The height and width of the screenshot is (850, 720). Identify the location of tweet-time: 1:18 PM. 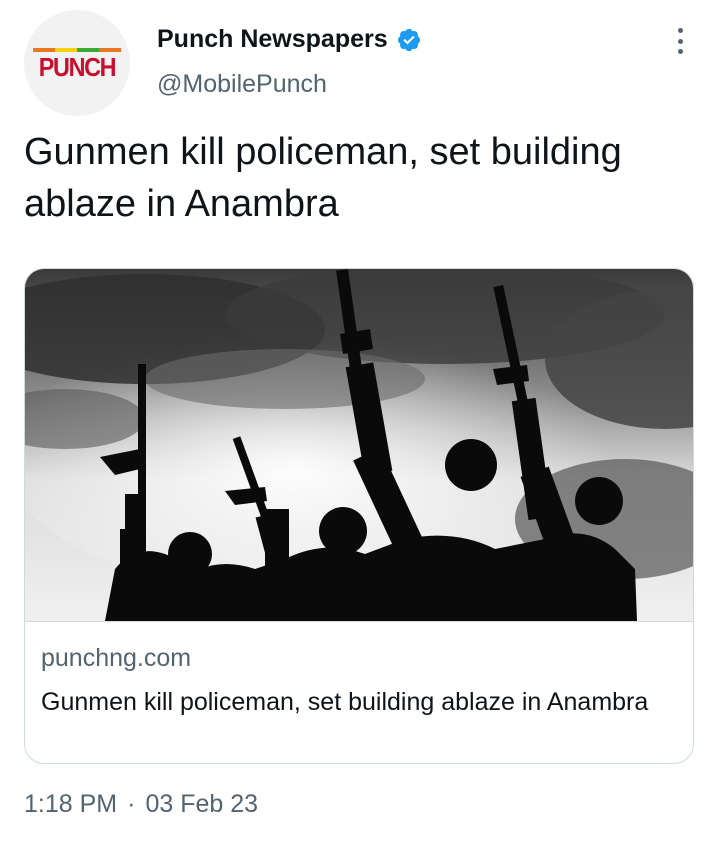
(70, 804).